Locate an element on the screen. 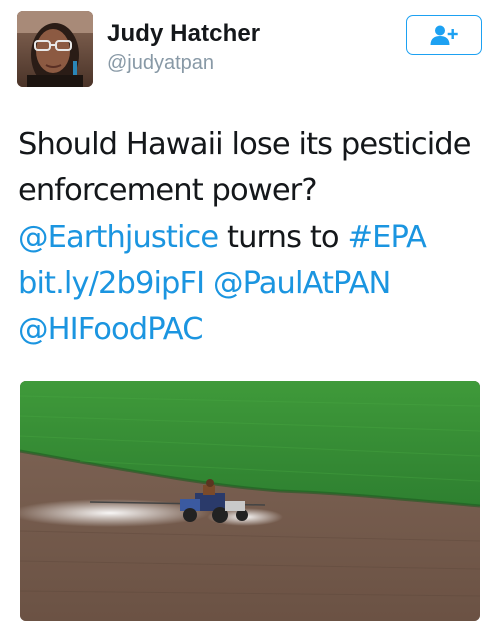  tweet-text-segment: turns to is located at coordinates (283, 237).